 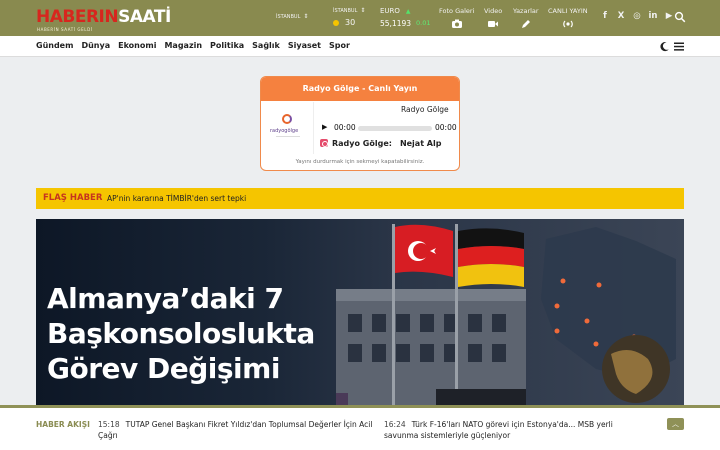 What do you see at coordinates (493, 11) in the screenshot?
I see `quick-link-label: Video` at bounding box center [493, 11].